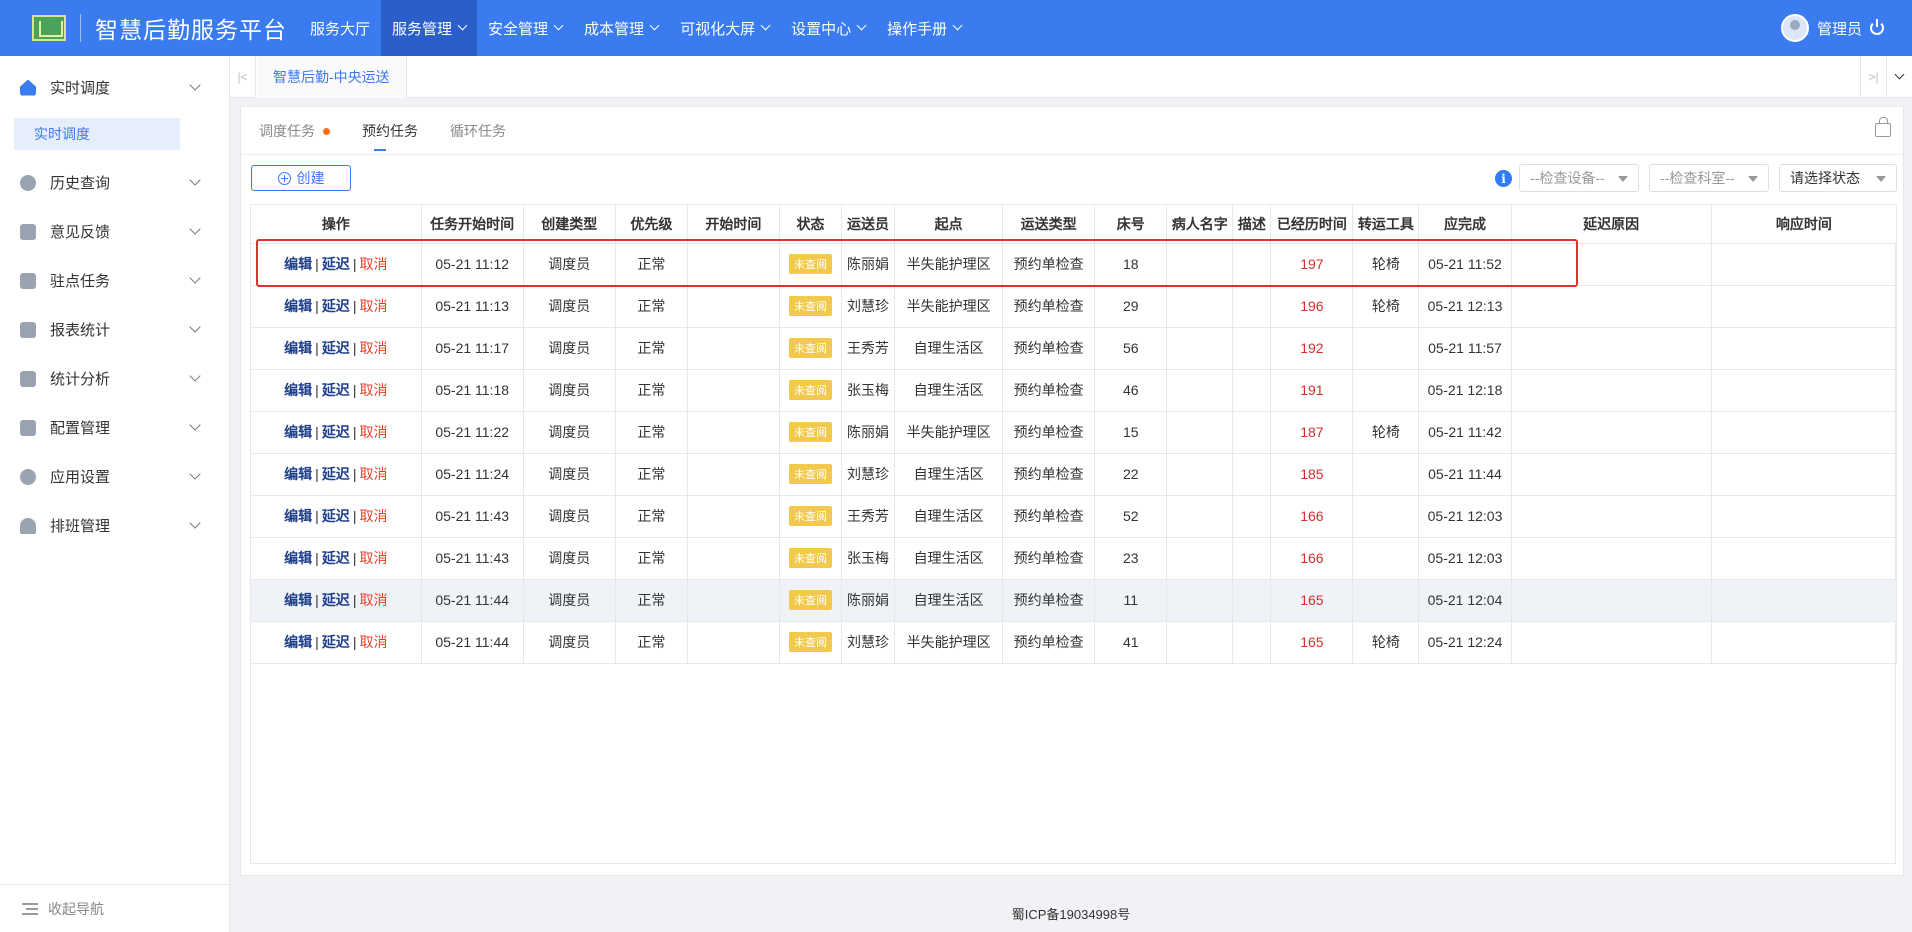 The width and height of the screenshot is (1912, 932). I want to click on cell-elapsed: 187, so click(1312, 432).